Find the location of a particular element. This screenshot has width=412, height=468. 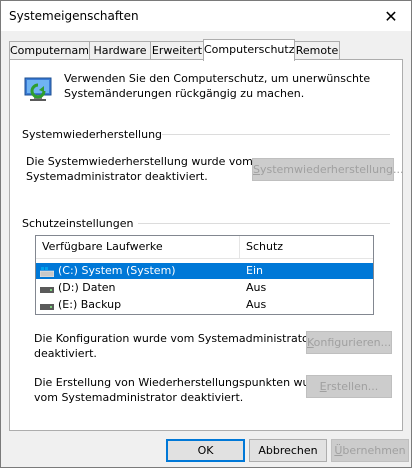

tab-label: Remote is located at coordinates (317, 50).